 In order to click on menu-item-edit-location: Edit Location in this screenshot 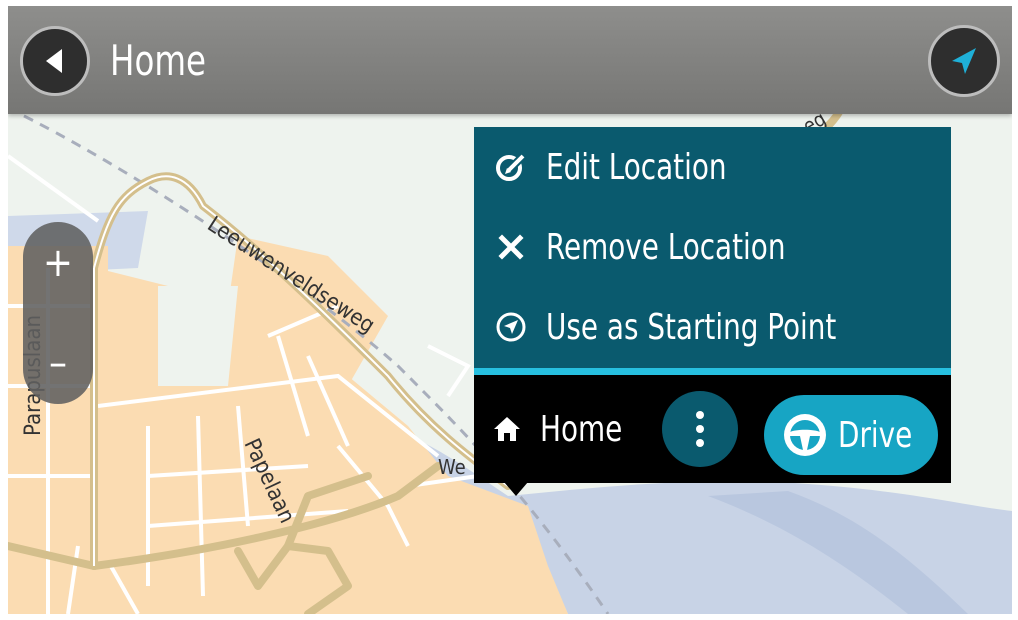, I will do `click(712, 167)`.